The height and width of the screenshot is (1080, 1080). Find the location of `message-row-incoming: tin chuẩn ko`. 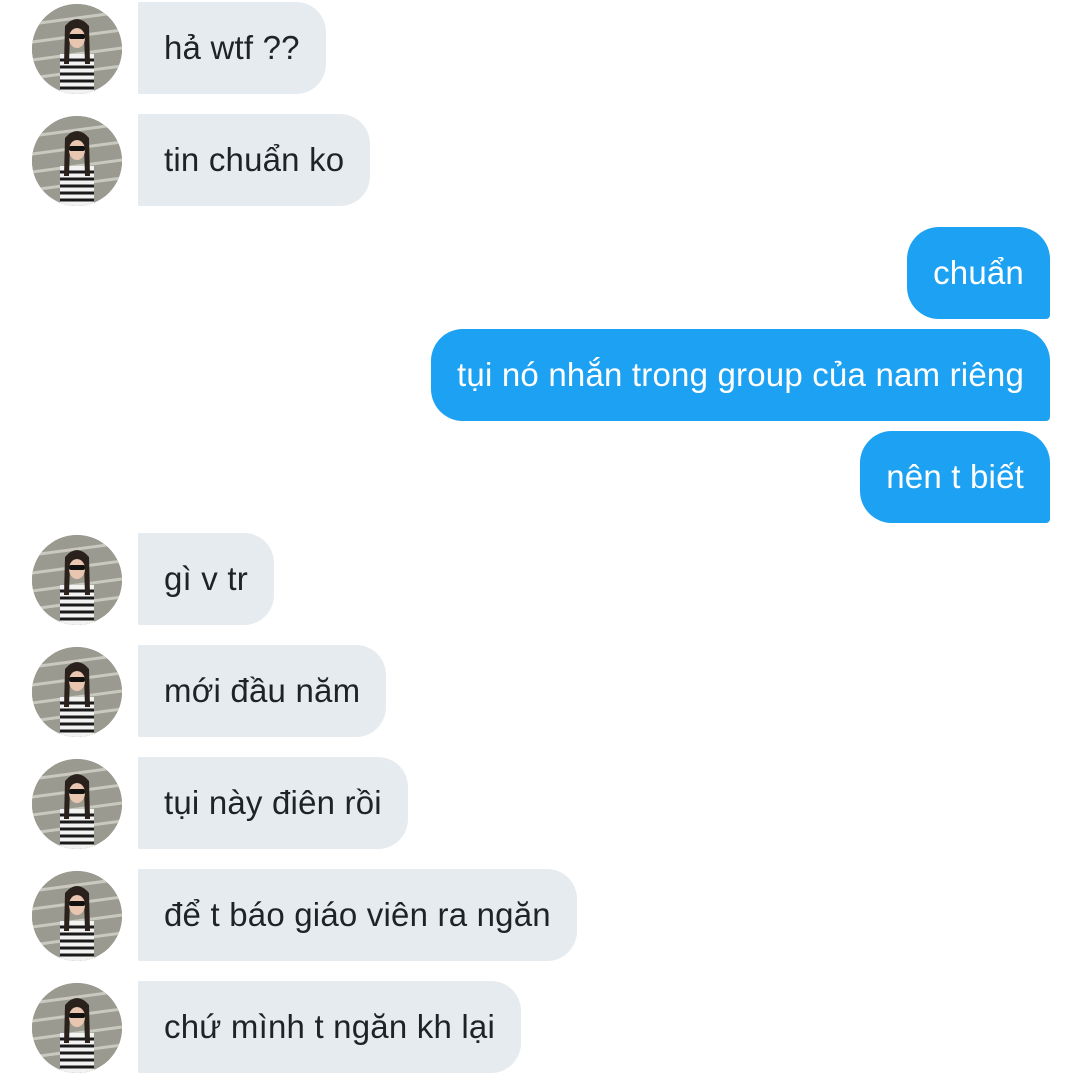

message-row-incoming: tin chuẩn ko is located at coordinates (540, 160).